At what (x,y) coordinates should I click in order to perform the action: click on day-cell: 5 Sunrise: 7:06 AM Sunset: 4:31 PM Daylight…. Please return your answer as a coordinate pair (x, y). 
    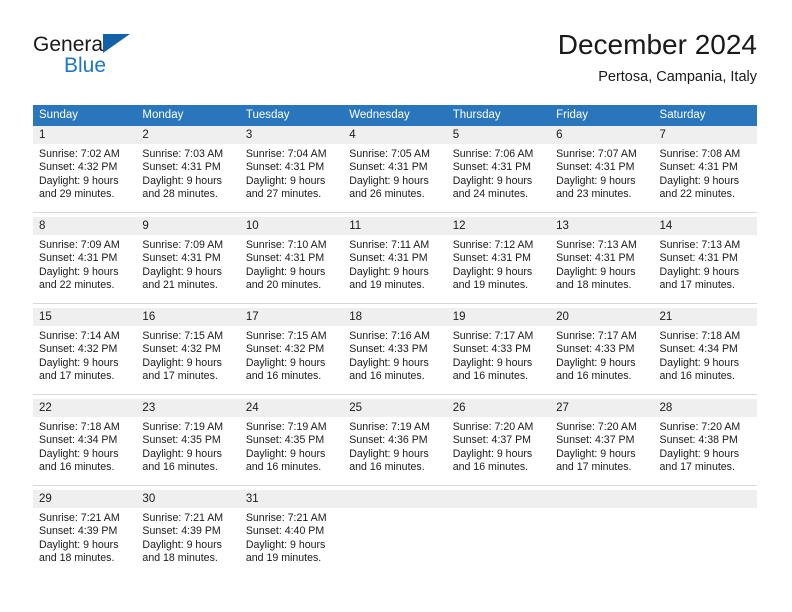
    Looking at the image, I should click on (498, 167).